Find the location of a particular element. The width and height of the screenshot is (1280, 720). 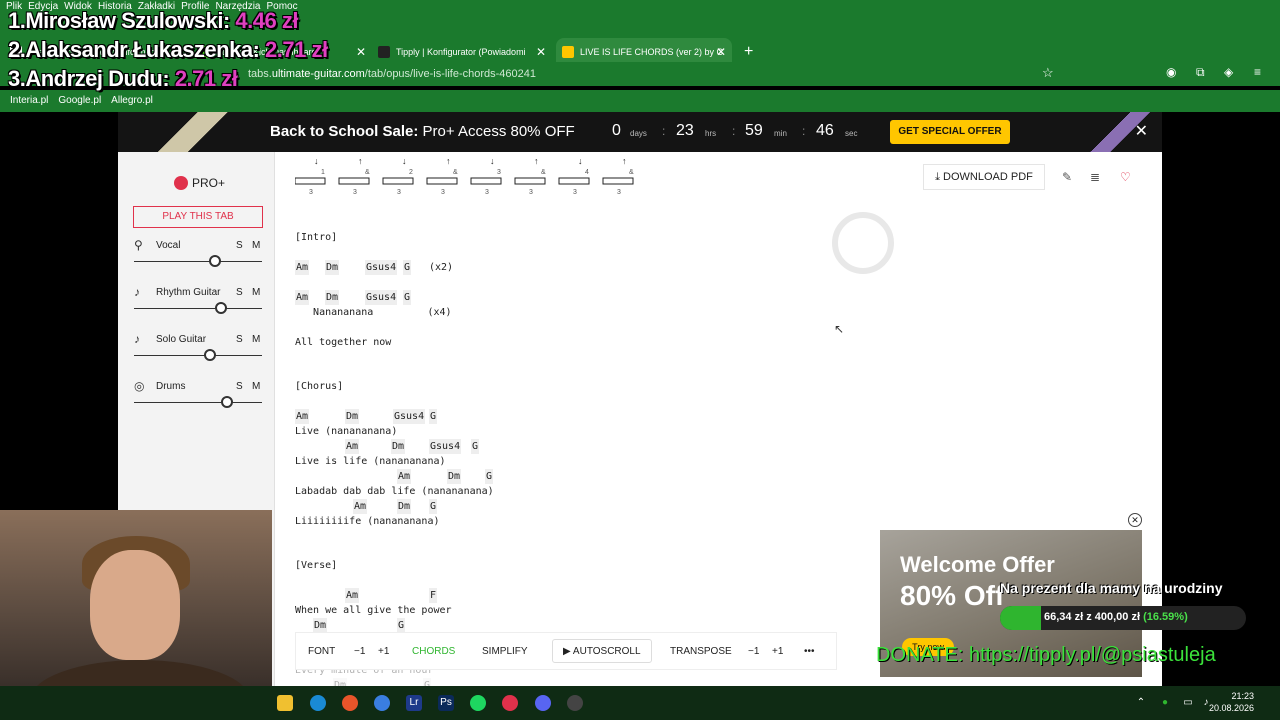

loading-spinner is located at coordinates (863, 243).